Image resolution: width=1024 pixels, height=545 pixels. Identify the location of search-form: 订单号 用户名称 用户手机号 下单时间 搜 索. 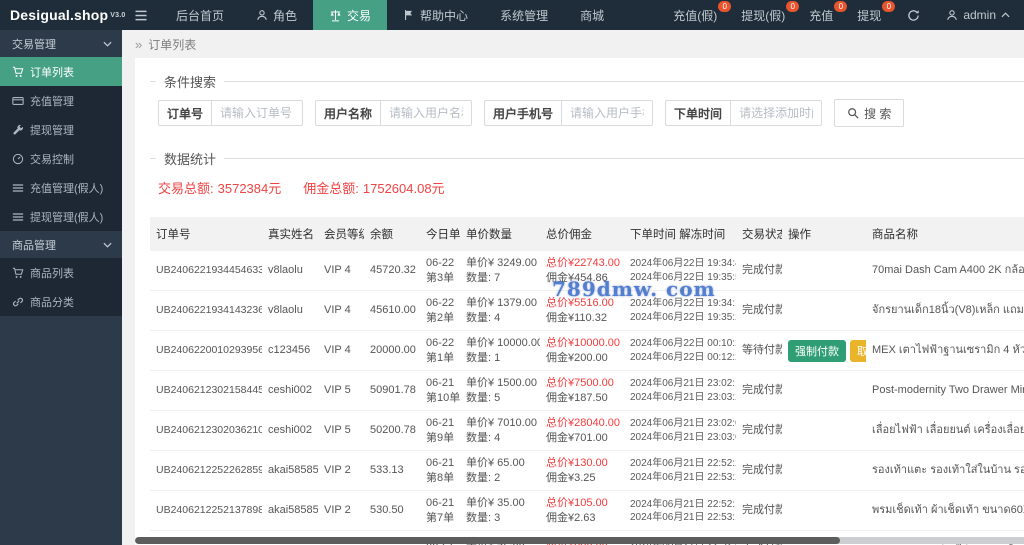
(587, 113).